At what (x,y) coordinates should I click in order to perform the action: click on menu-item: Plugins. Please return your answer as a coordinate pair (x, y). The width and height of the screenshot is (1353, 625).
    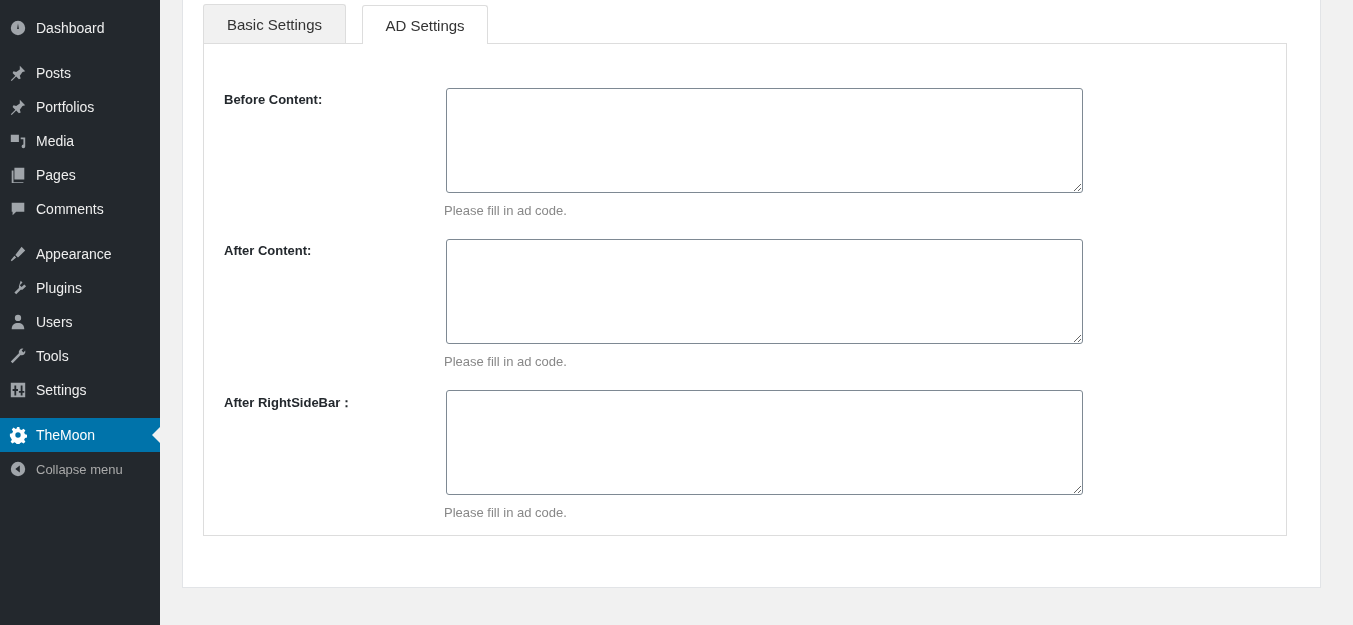
    Looking at the image, I should click on (80, 288).